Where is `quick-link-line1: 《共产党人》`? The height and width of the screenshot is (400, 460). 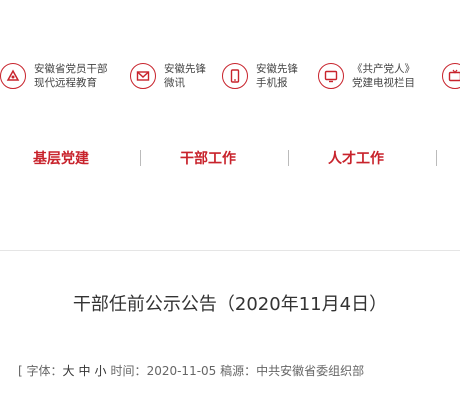 quick-link-line1: 《共产党人》 is located at coordinates (383, 69).